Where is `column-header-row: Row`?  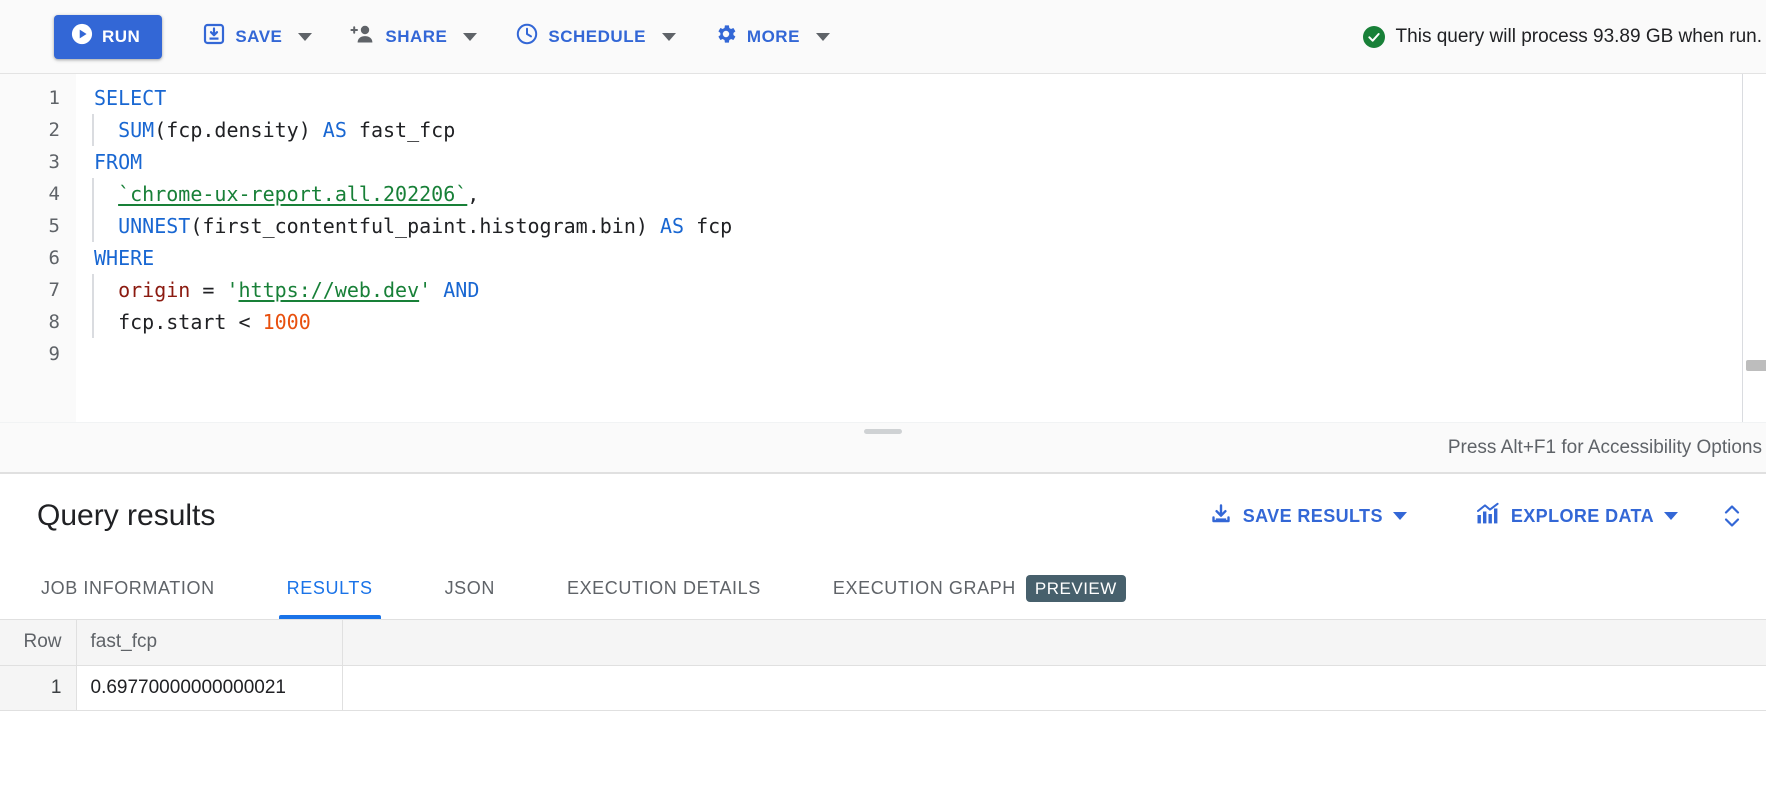 column-header-row: Row is located at coordinates (38, 643).